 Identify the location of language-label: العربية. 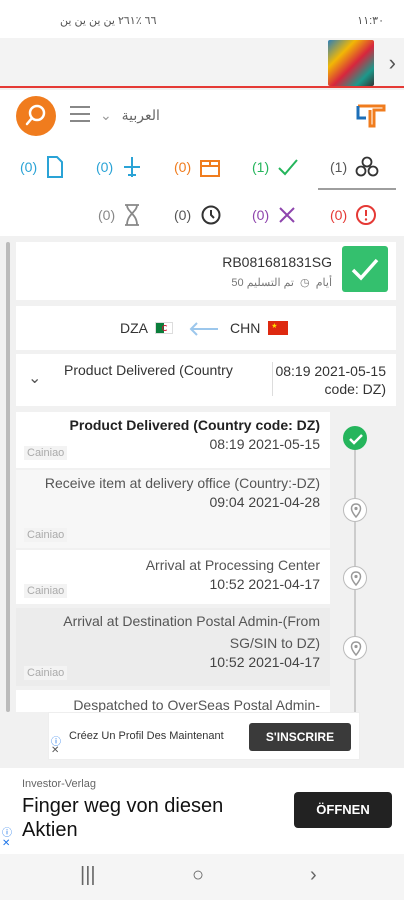
(140, 115).